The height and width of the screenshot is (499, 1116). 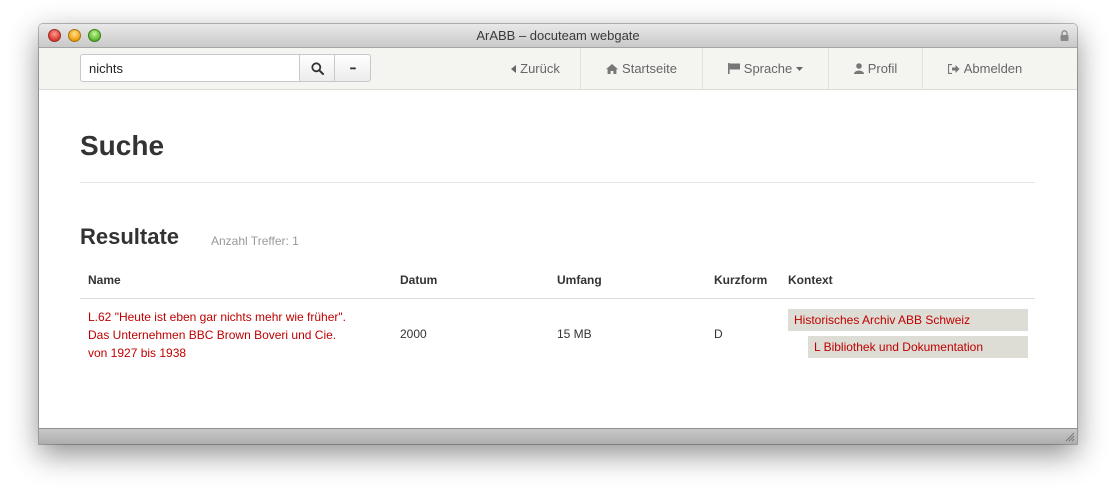 What do you see at coordinates (557, 298) in the screenshot?
I see `table-header-divider` at bounding box center [557, 298].